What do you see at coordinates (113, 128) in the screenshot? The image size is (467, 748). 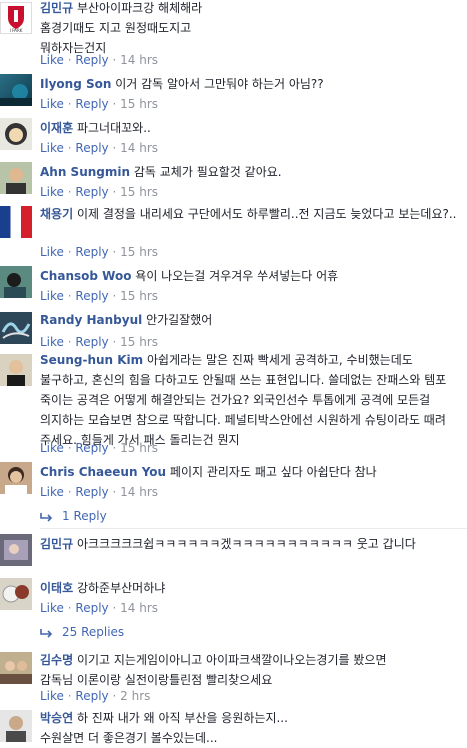 I see `comment-text: 파그너대꼬와..` at bounding box center [113, 128].